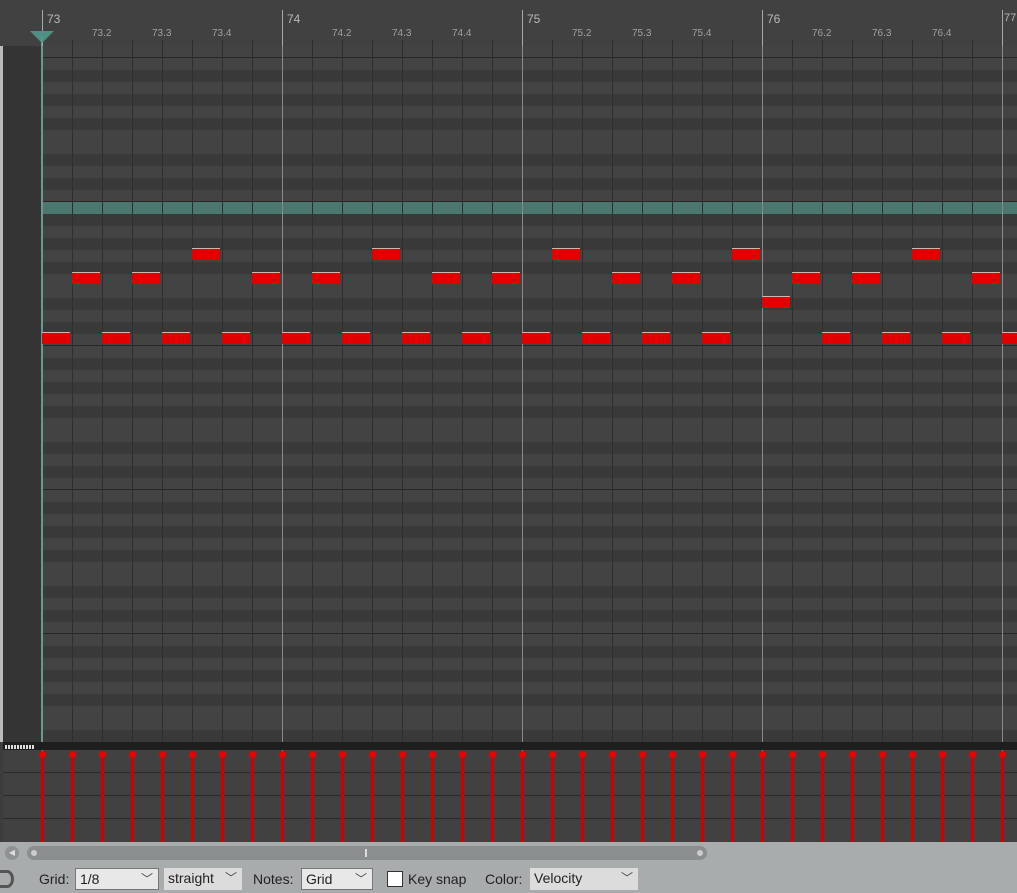 The height and width of the screenshot is (893, 1017). Describe the element at coordinates (203, 879) in the screenshot. I see `swing-select: straight ﹀` at that location.